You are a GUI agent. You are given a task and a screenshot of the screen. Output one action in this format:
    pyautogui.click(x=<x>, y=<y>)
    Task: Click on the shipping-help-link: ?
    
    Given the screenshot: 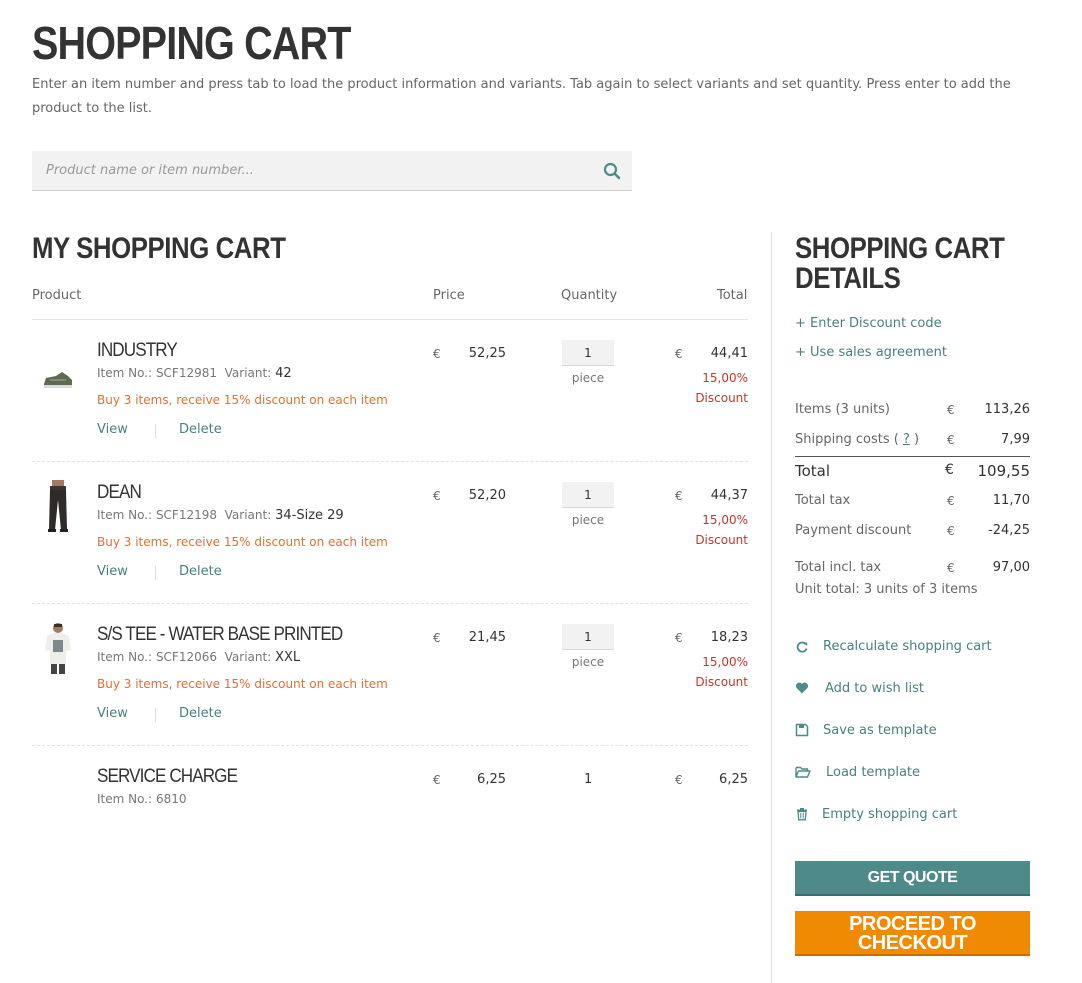 What is the action you would take?
    pyautogui.click(x=906, y=439)
    